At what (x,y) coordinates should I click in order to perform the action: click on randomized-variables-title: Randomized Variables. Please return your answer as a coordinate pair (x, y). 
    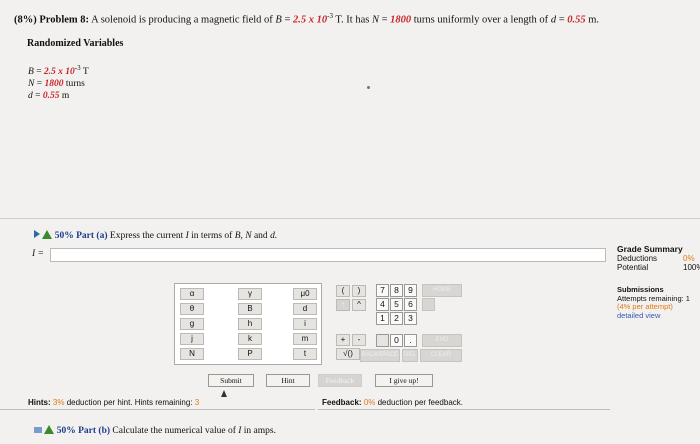
    Looking at the image, I should click on (75, 43).